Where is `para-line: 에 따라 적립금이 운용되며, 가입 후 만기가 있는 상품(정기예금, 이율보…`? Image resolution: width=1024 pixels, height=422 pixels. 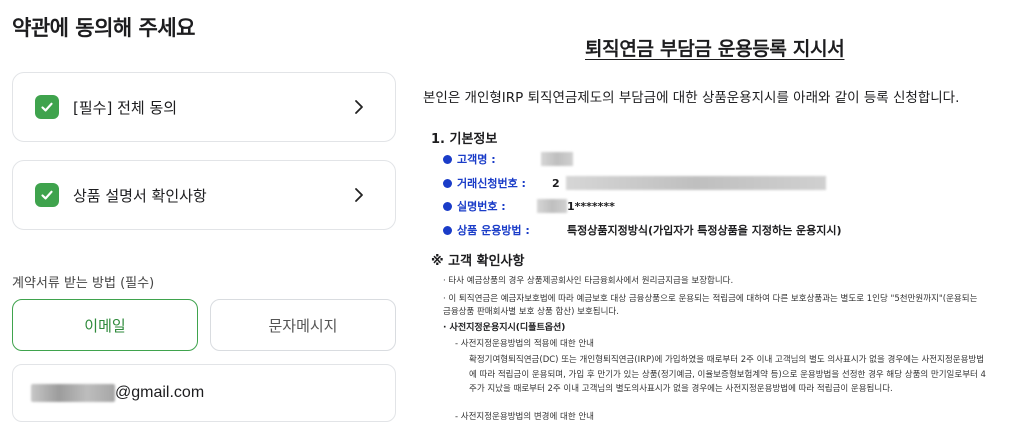 para-line: 에 따라 적립금이 운용되며, 가입 후 만기가 있는 상품(정기예금, 이율보… is located at coordinates (727, 375).